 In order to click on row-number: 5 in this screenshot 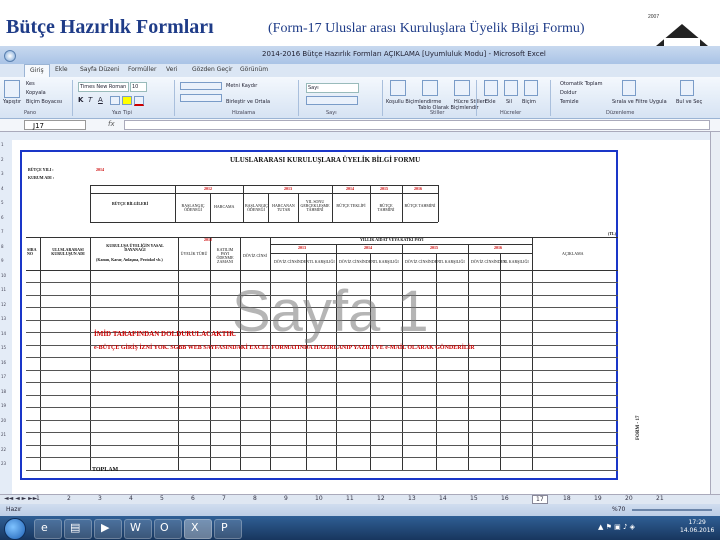, I will do `click(2, 202)`.